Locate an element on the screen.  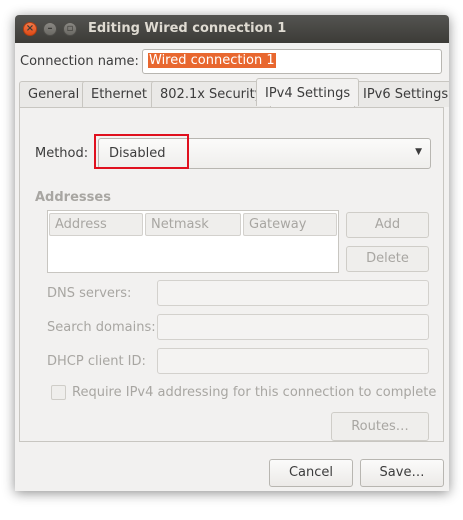
tab-general: General is located at coordinates (54, 94).